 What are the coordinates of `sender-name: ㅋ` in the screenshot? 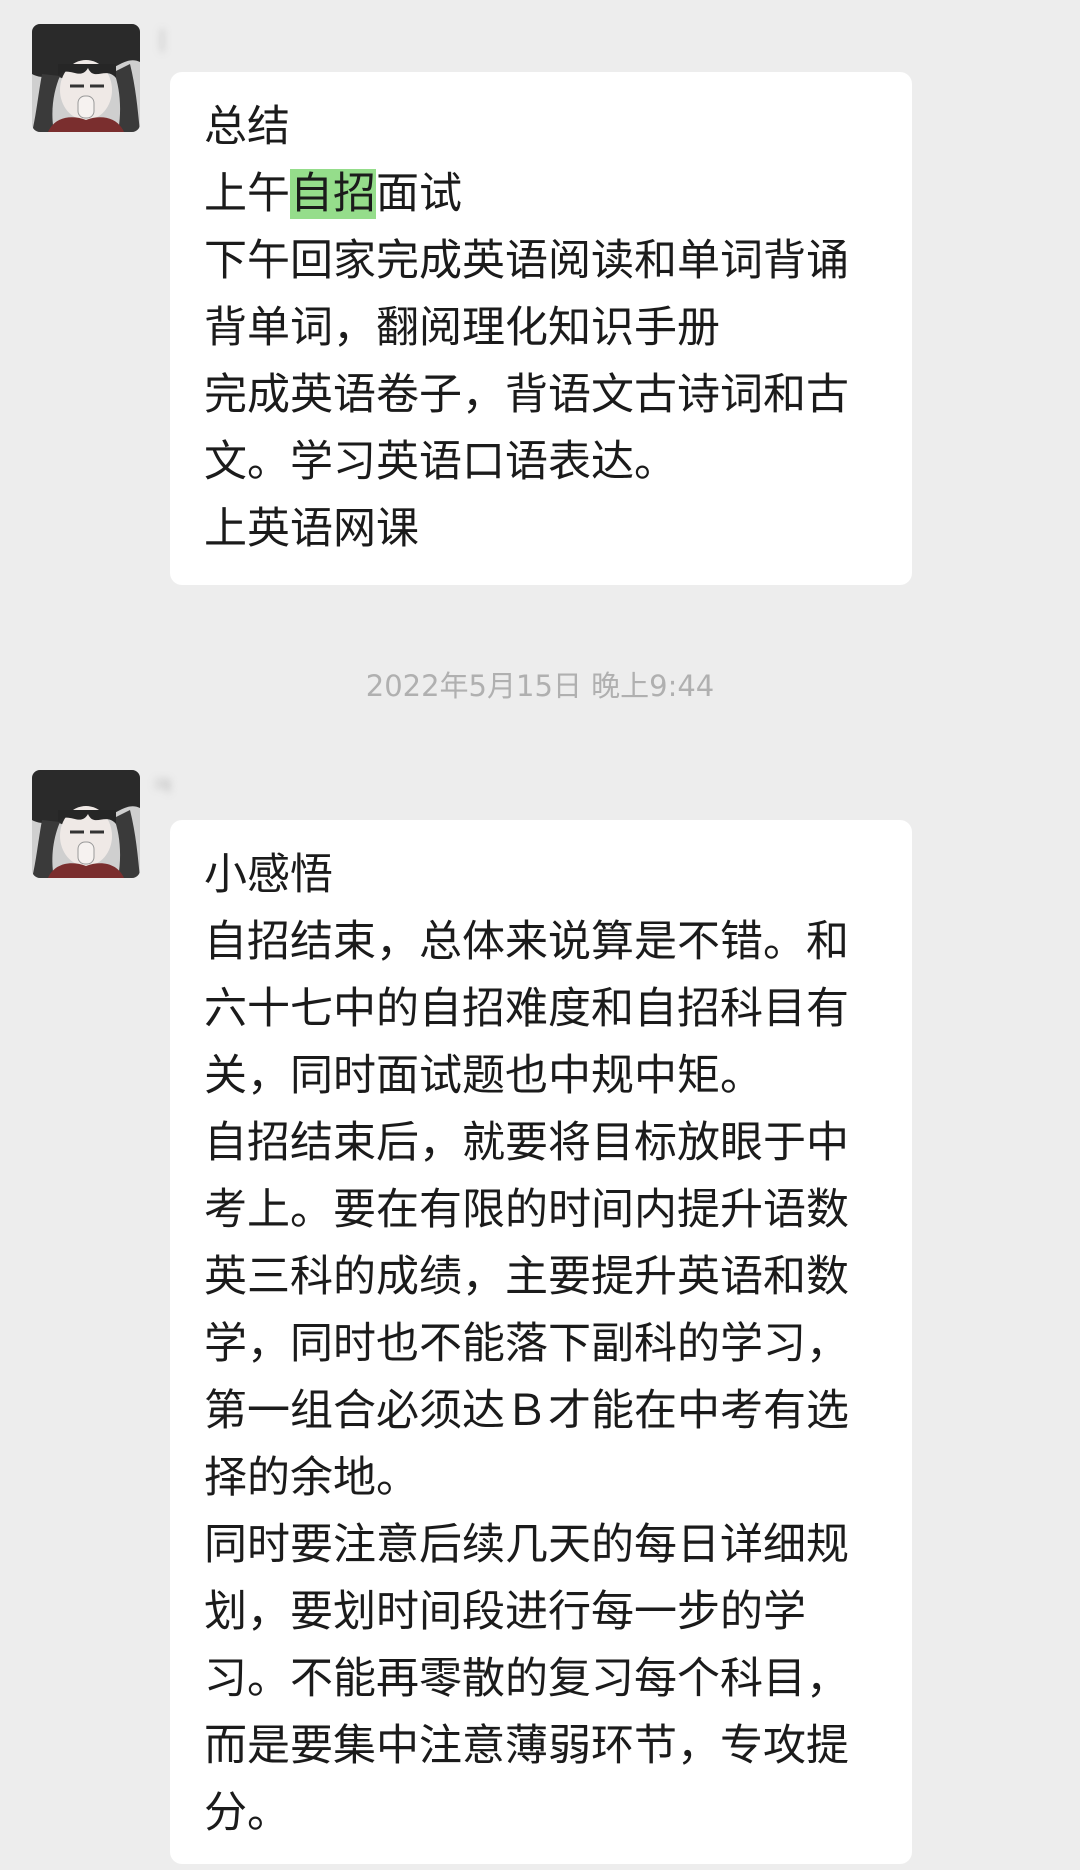 It's located at (162, 788).